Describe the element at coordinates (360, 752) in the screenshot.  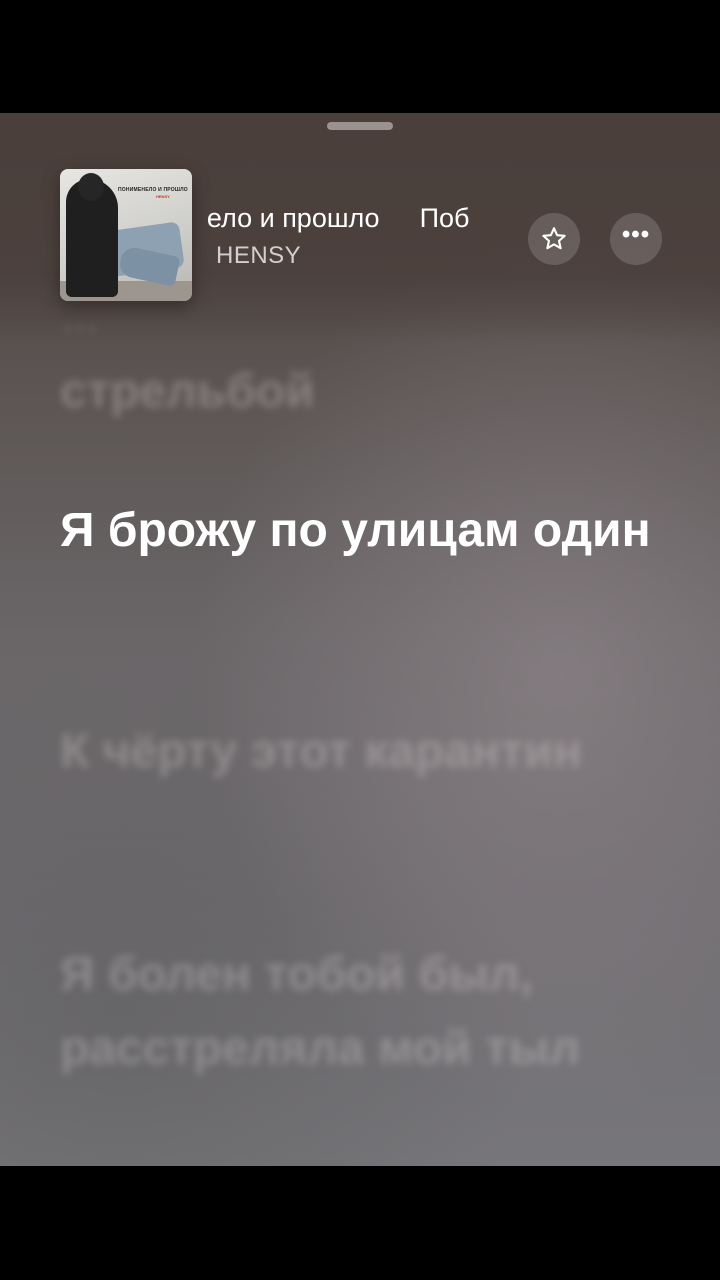
I see `lyric-next: К чёрту этот карантин` at that location.